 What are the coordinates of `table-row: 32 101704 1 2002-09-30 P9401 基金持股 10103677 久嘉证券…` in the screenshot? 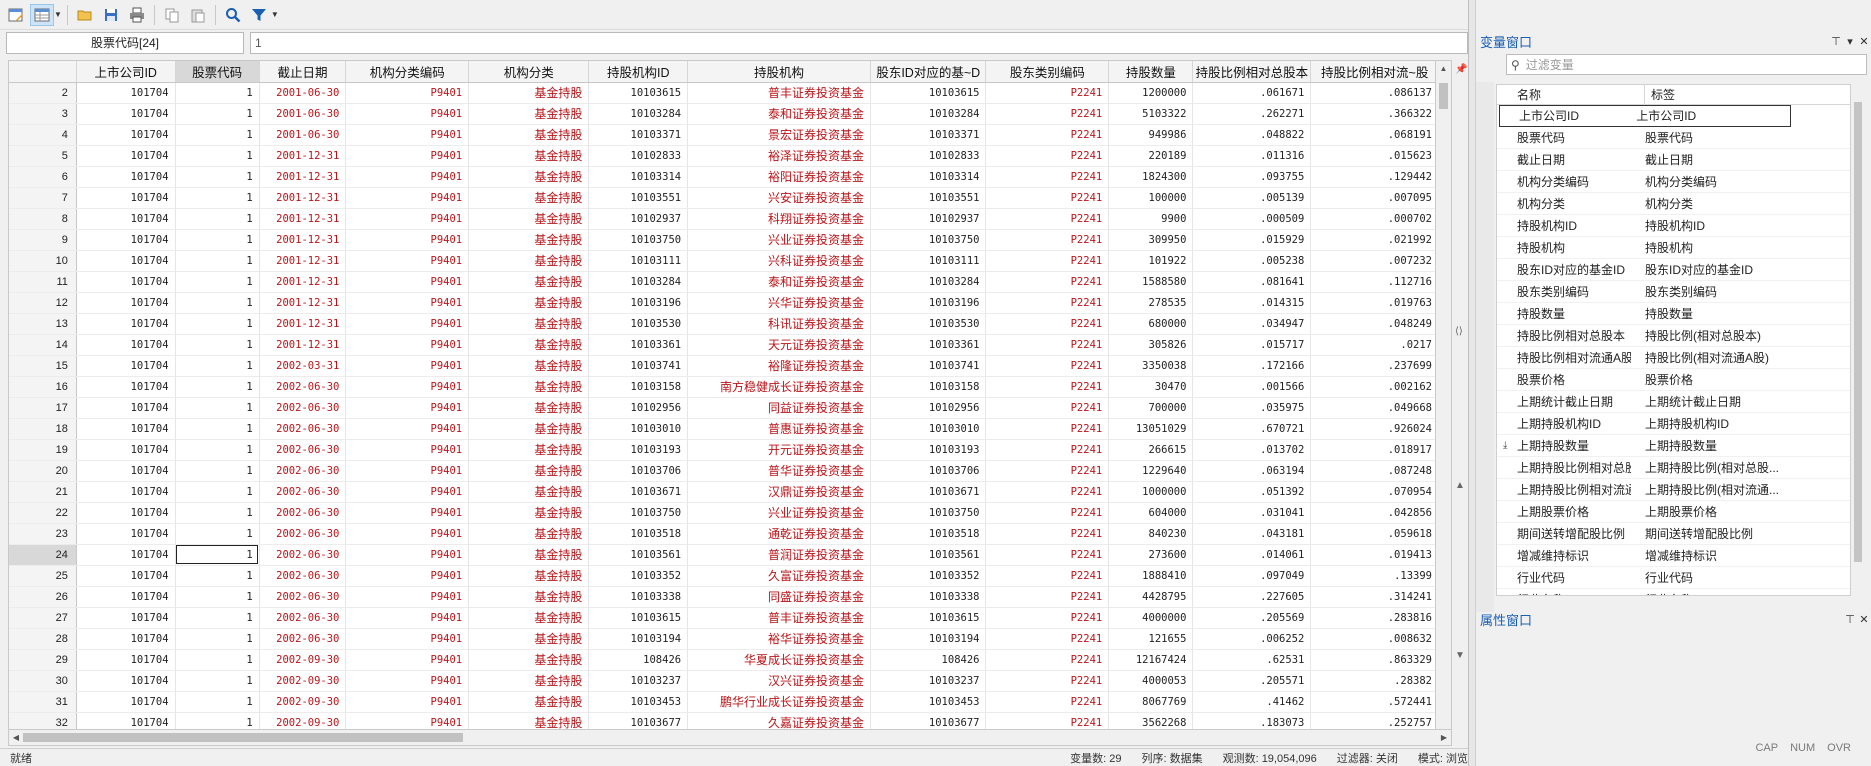 It's located at (722, 720).